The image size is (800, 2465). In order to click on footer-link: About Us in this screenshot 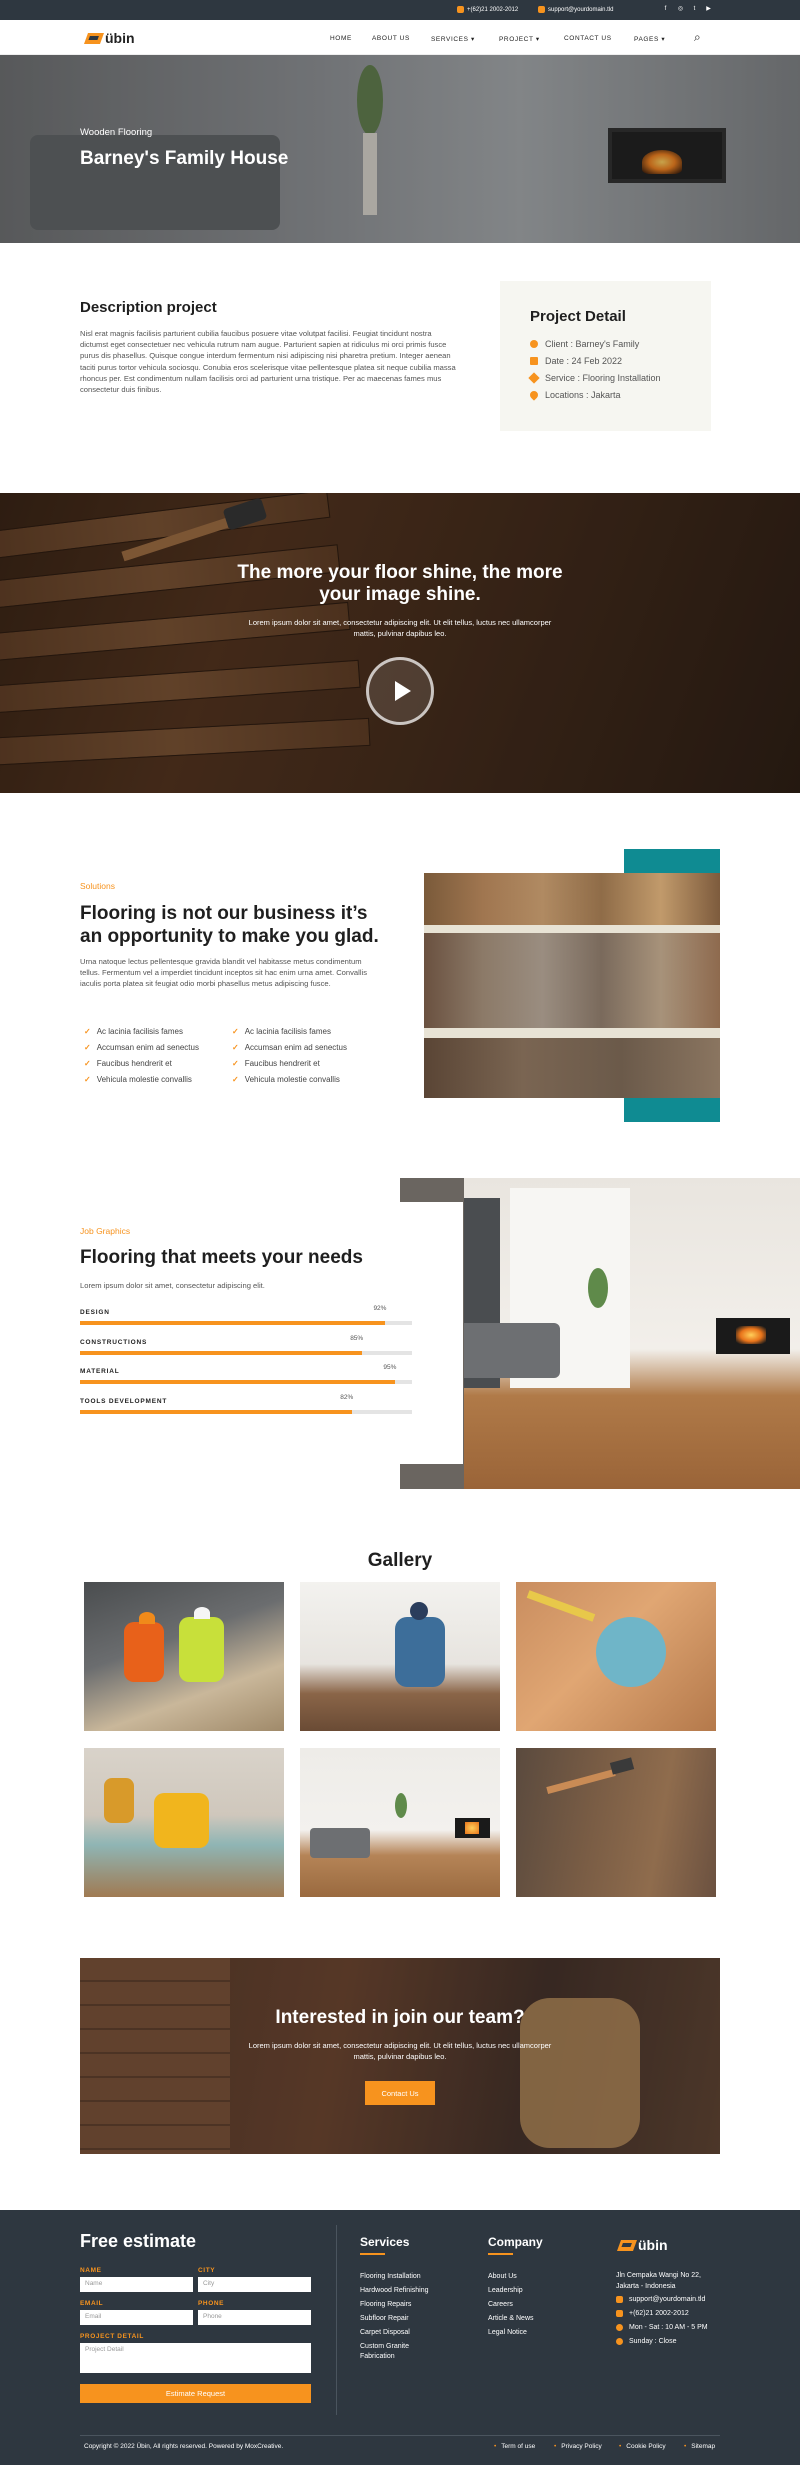, I will do `click(502, 2276)`.